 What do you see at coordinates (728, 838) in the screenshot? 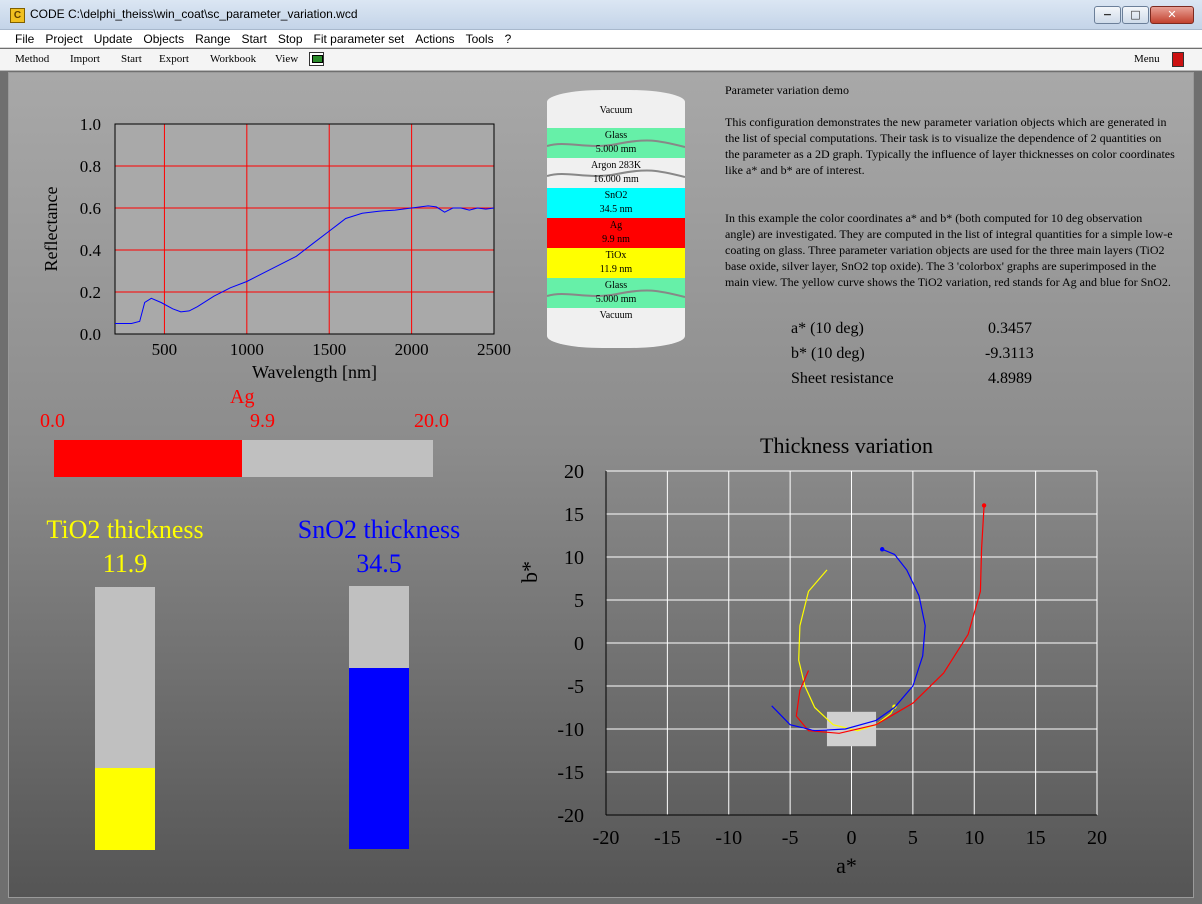
I see `thickness-x-tick-label: -10` at bounding box center [728, 838].